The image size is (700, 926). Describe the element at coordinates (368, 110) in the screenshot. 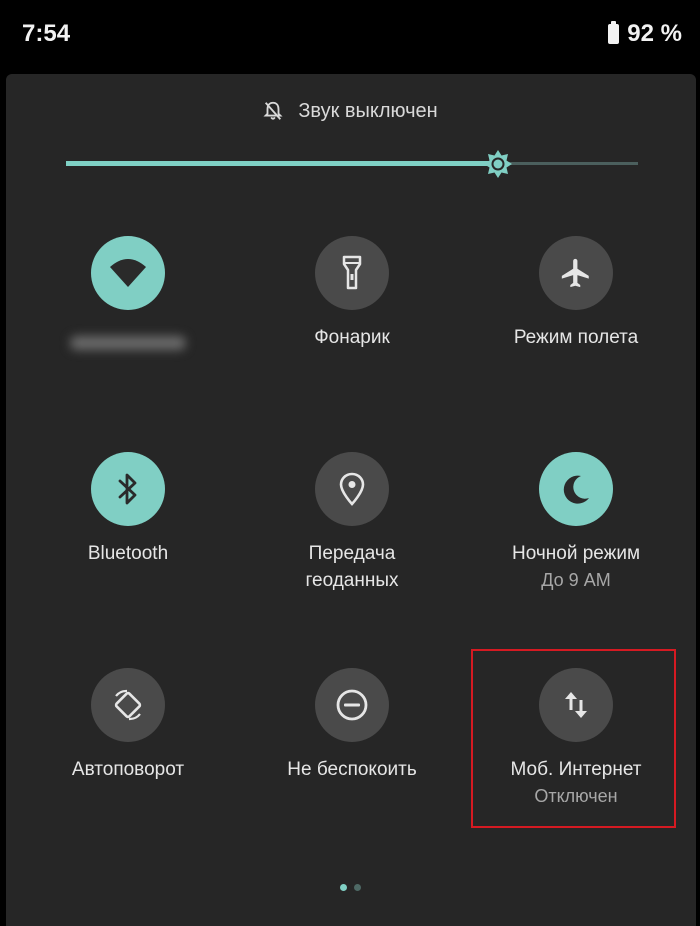

I see `sound-label: Звук выключен` at that location.